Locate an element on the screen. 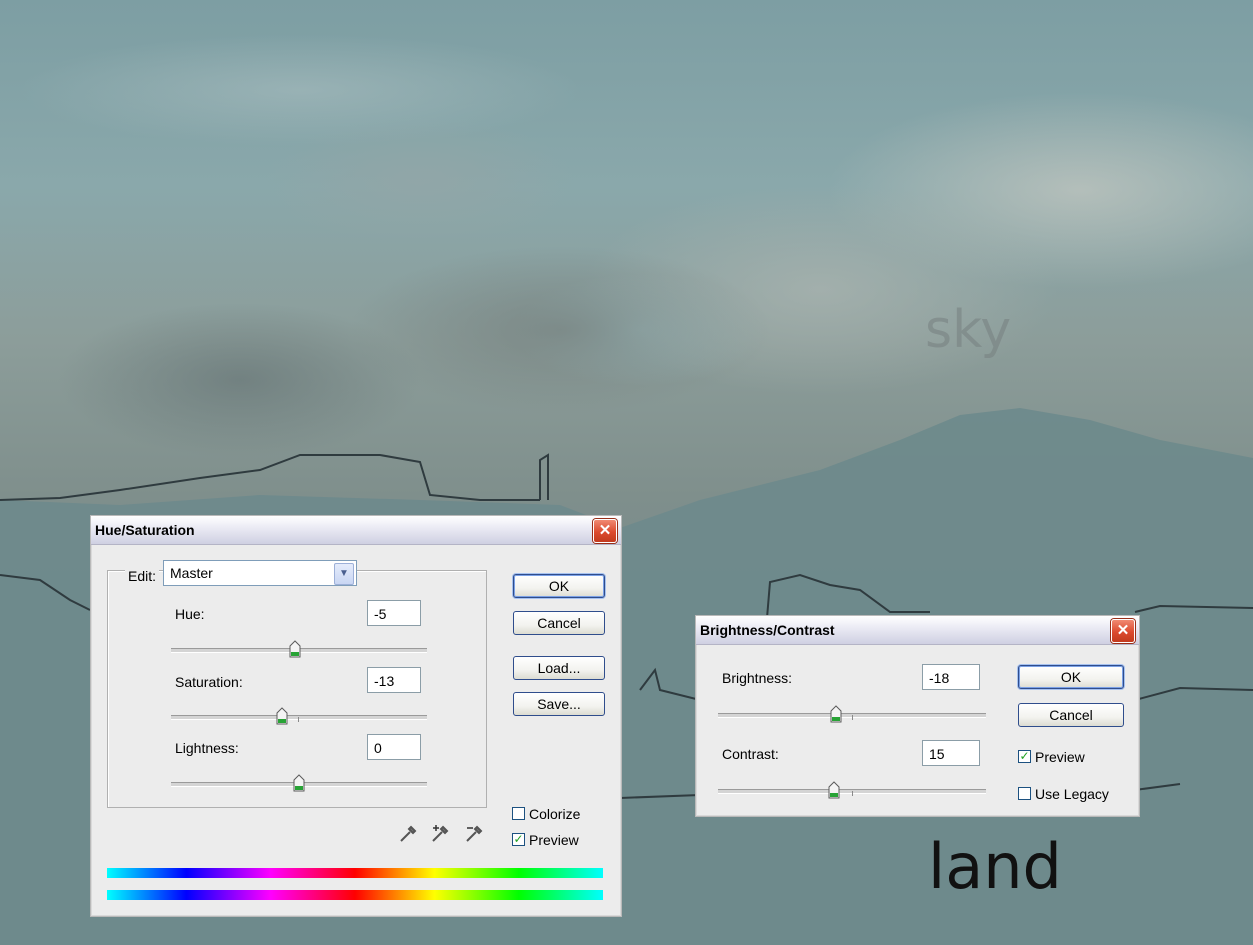  eyedropper-plus-icon is located at coordinates (441, 833).